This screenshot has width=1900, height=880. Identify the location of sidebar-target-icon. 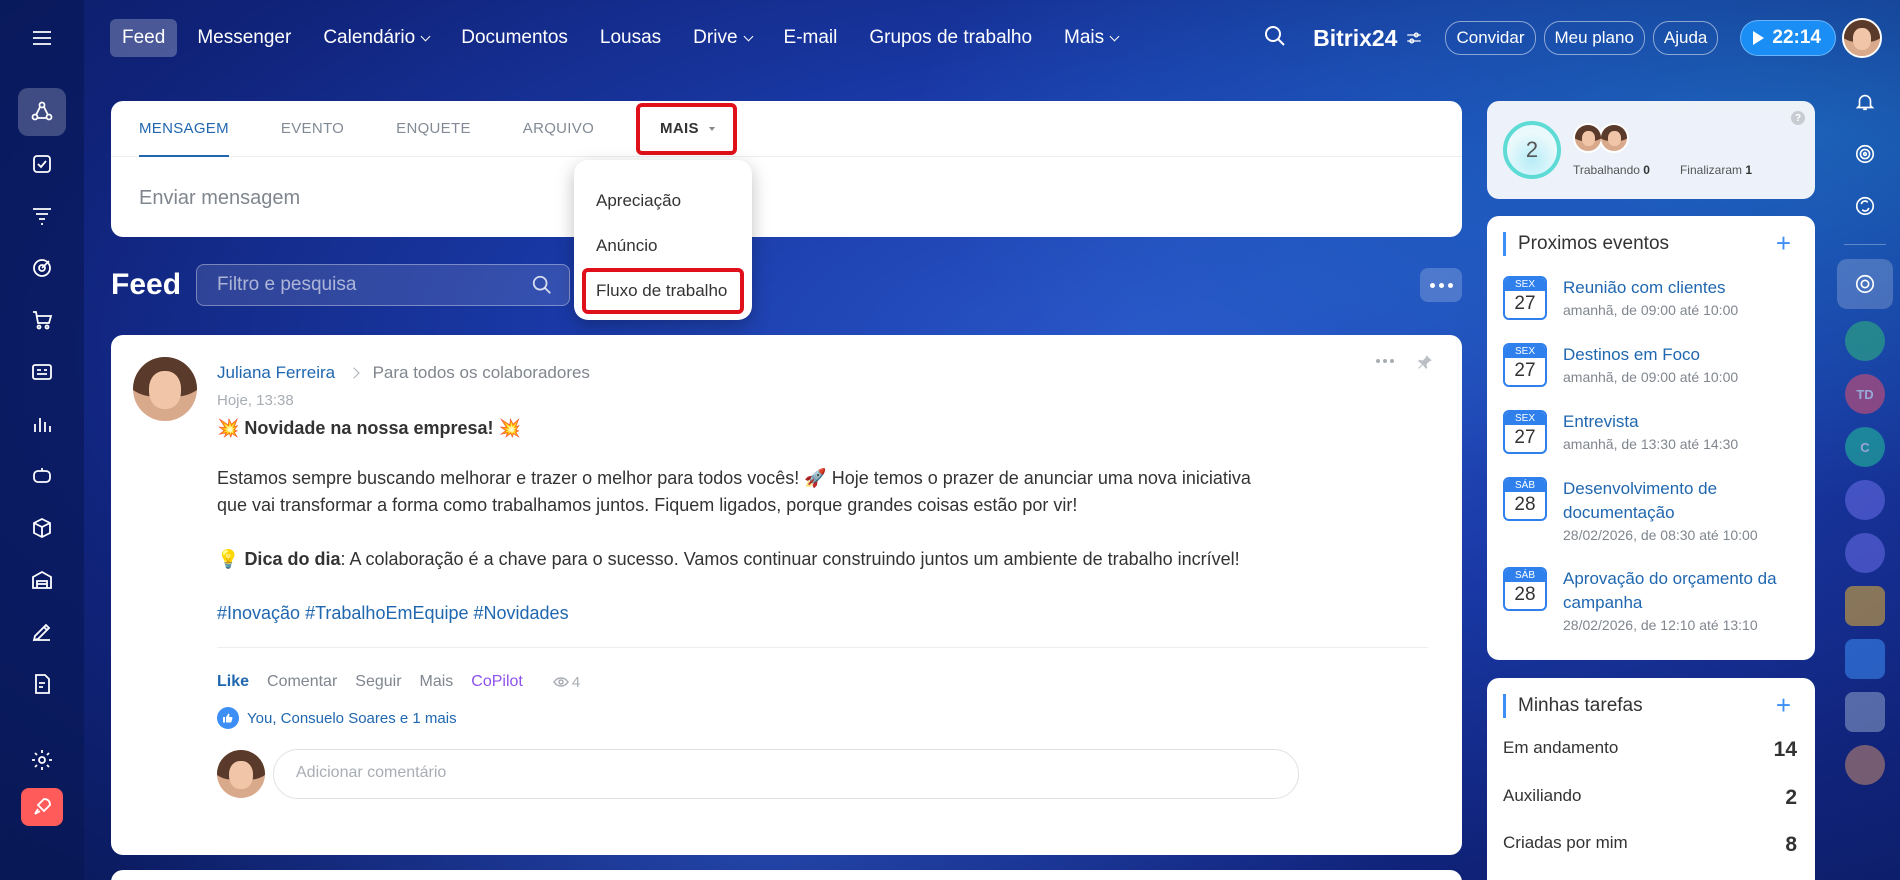
(42, 268).